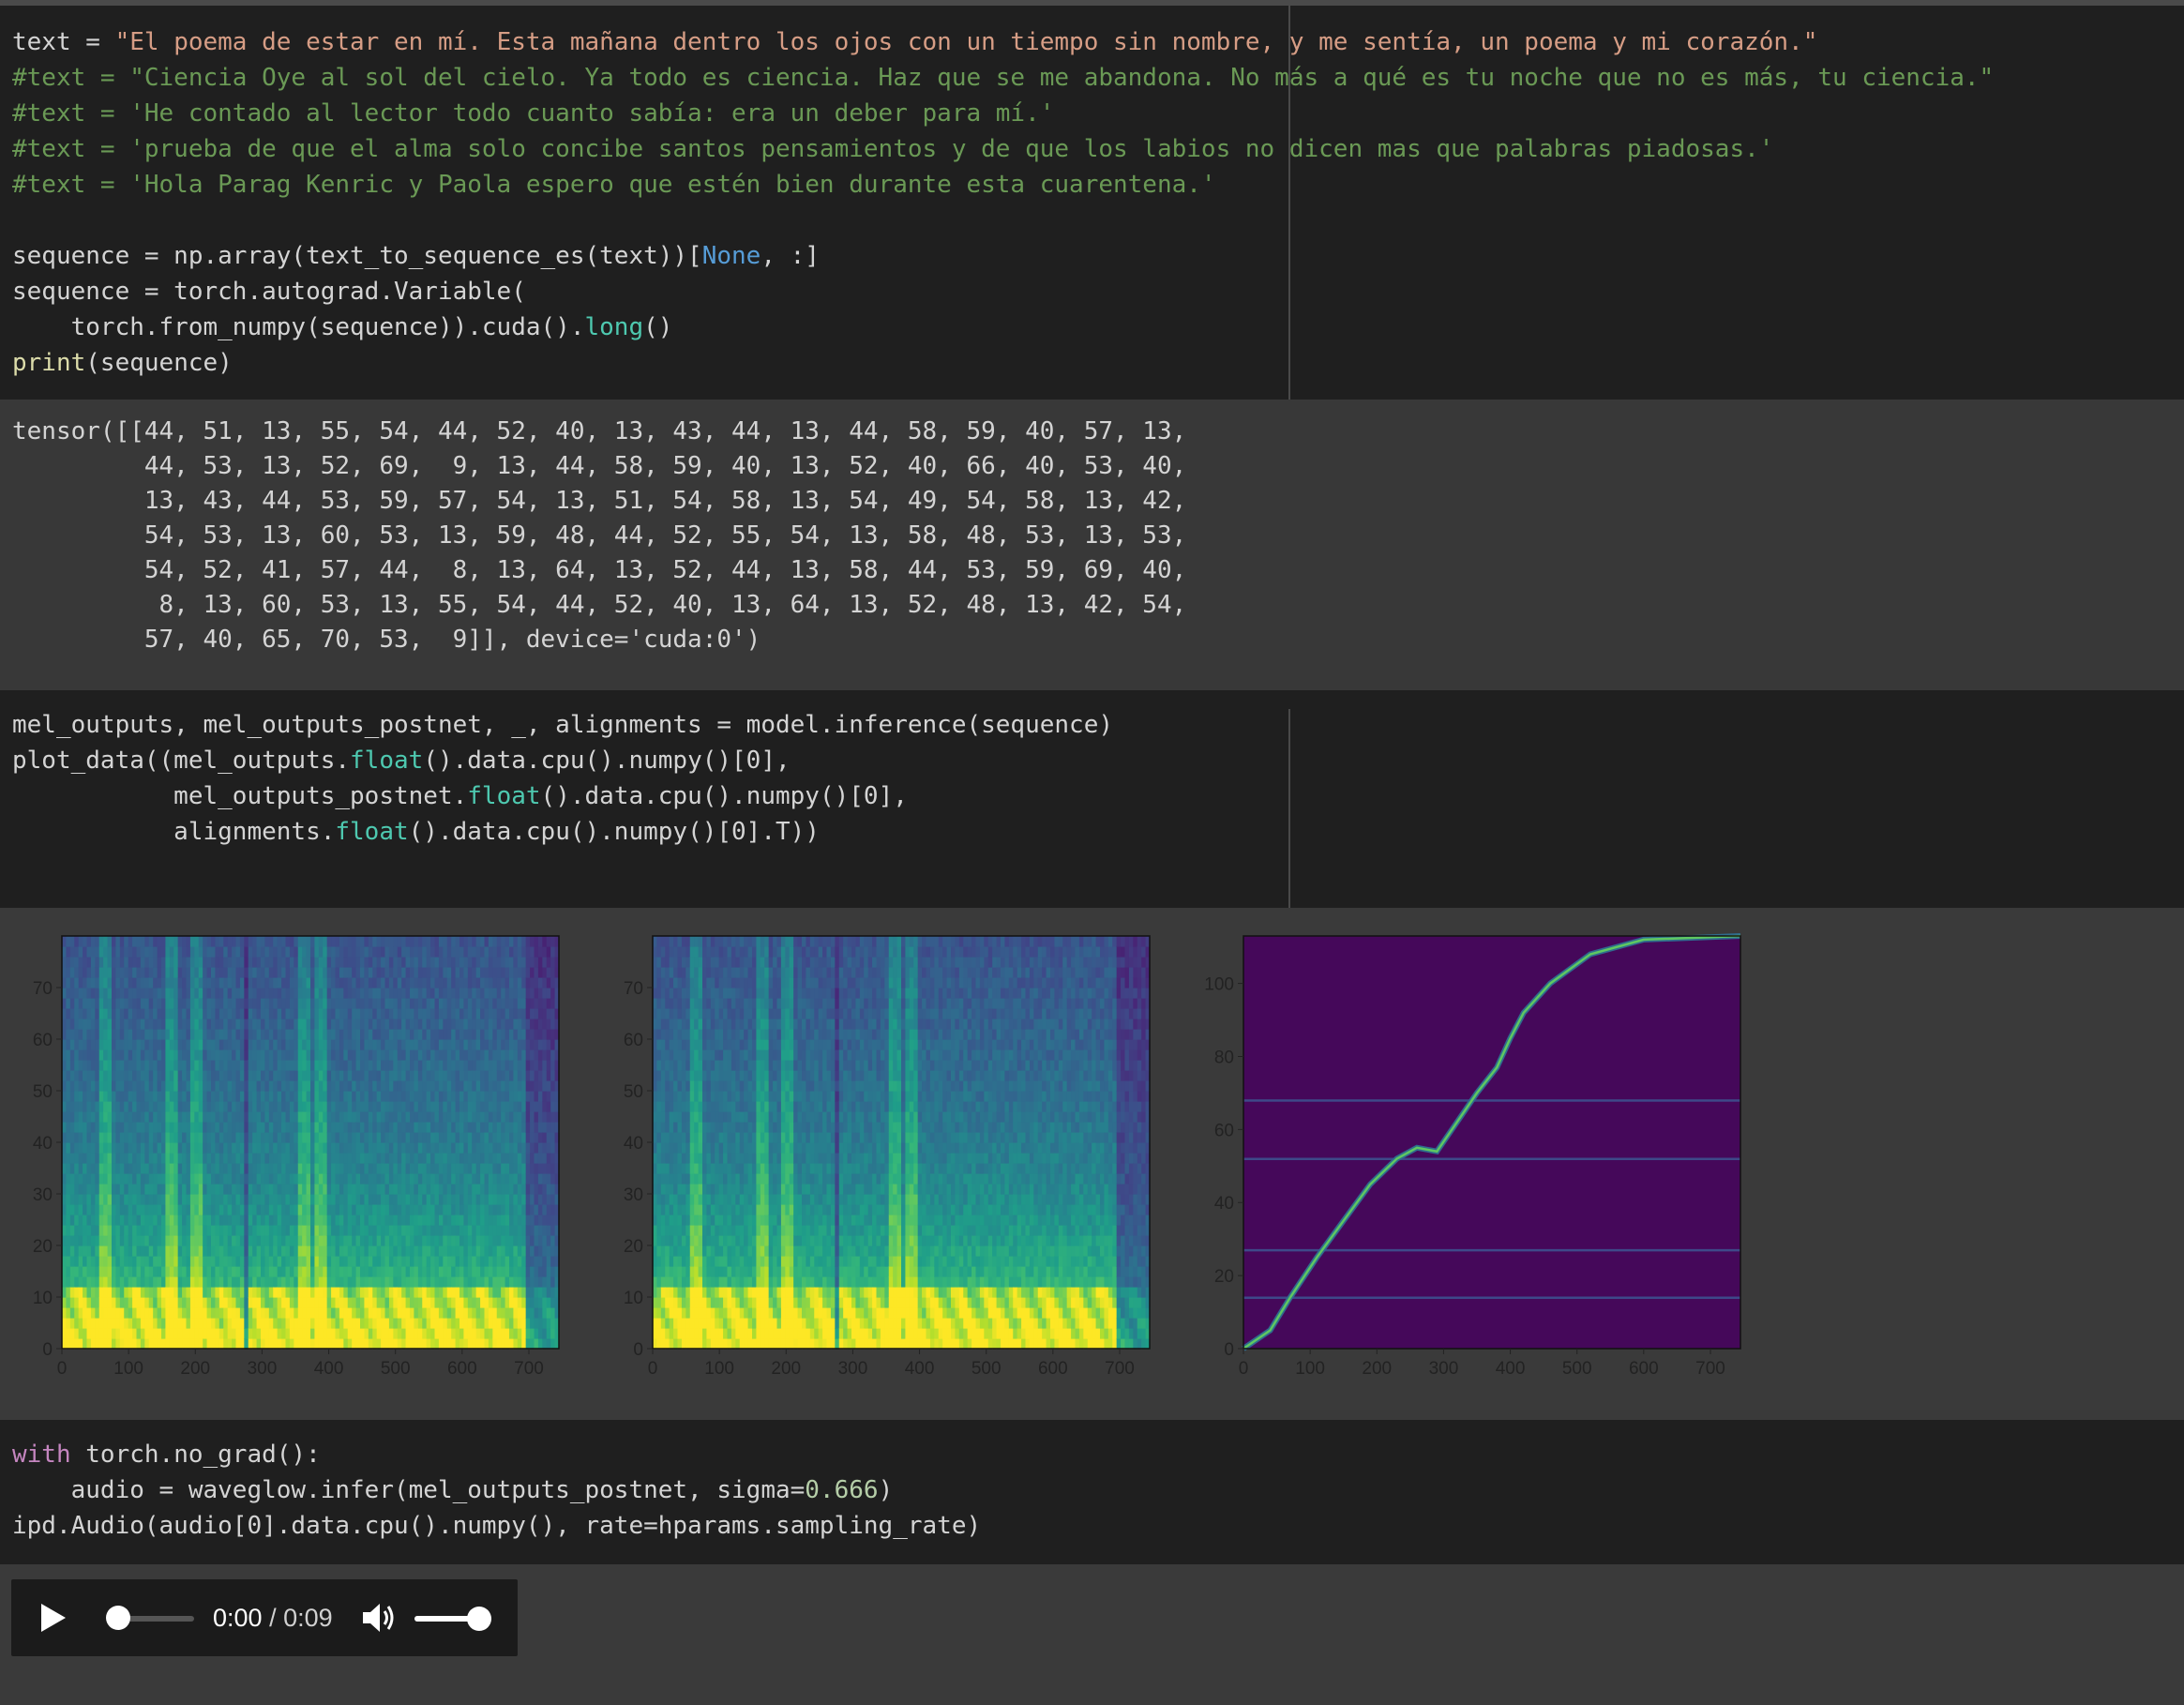 The height and width of the screenshot is (1705, 2184). I want to click on code-token: print, so click(49, 363).